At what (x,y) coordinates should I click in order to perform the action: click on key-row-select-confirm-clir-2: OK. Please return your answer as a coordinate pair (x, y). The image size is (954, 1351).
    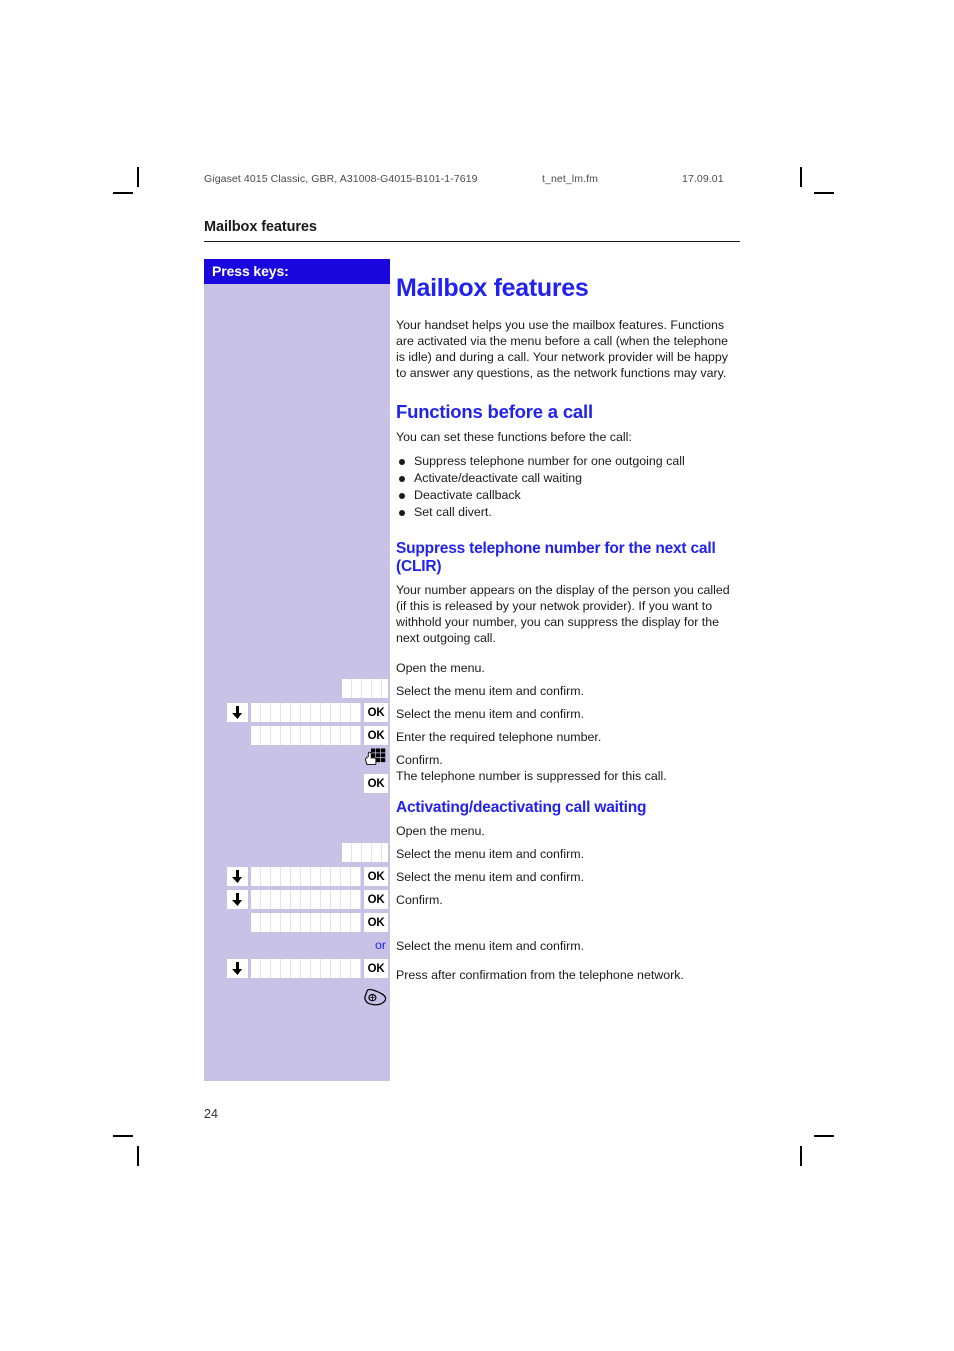
    Looking at the image, I should click on (297, 735).